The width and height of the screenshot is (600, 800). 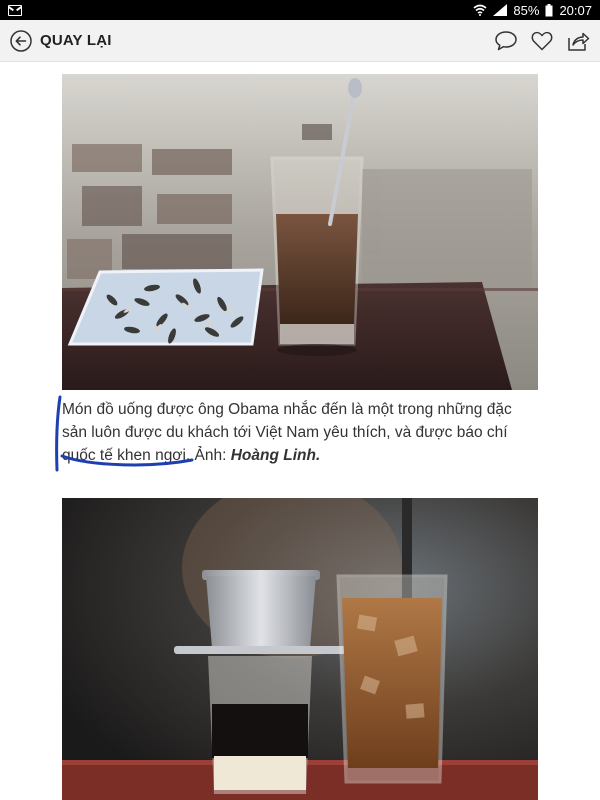 I want to click on header-actions, so click(x=542, y=41).